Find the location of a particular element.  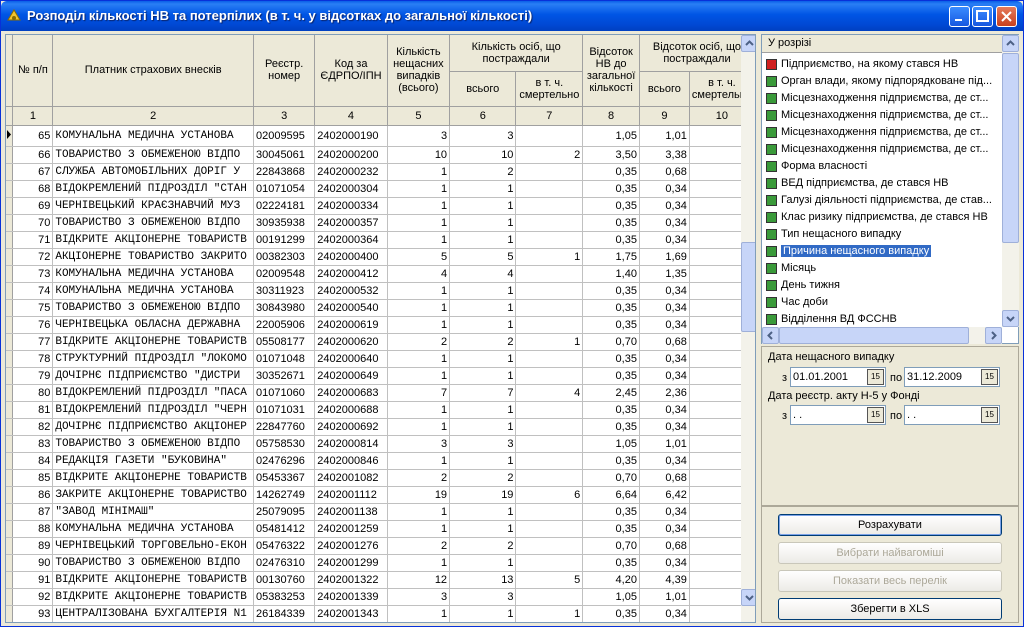

edrpou-code: 2402001322 is located at coordinates (351, 580).